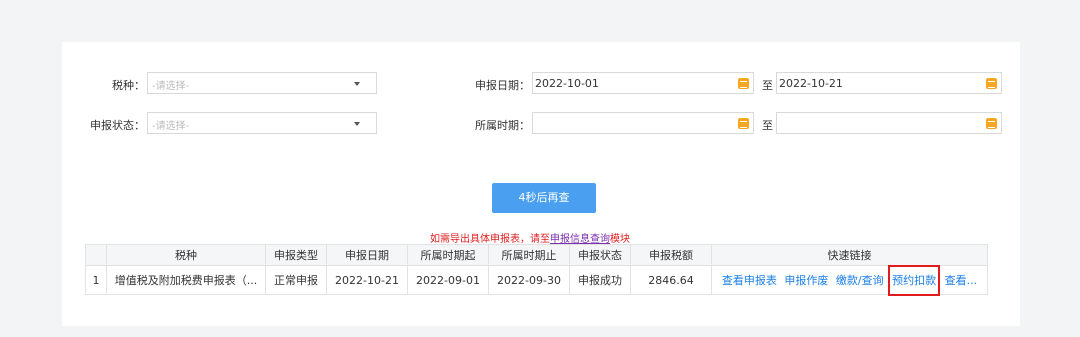  Describe the element at coordinates (600, 255) in the screenshot. I see `col-status-header: 申报状态` at that location.